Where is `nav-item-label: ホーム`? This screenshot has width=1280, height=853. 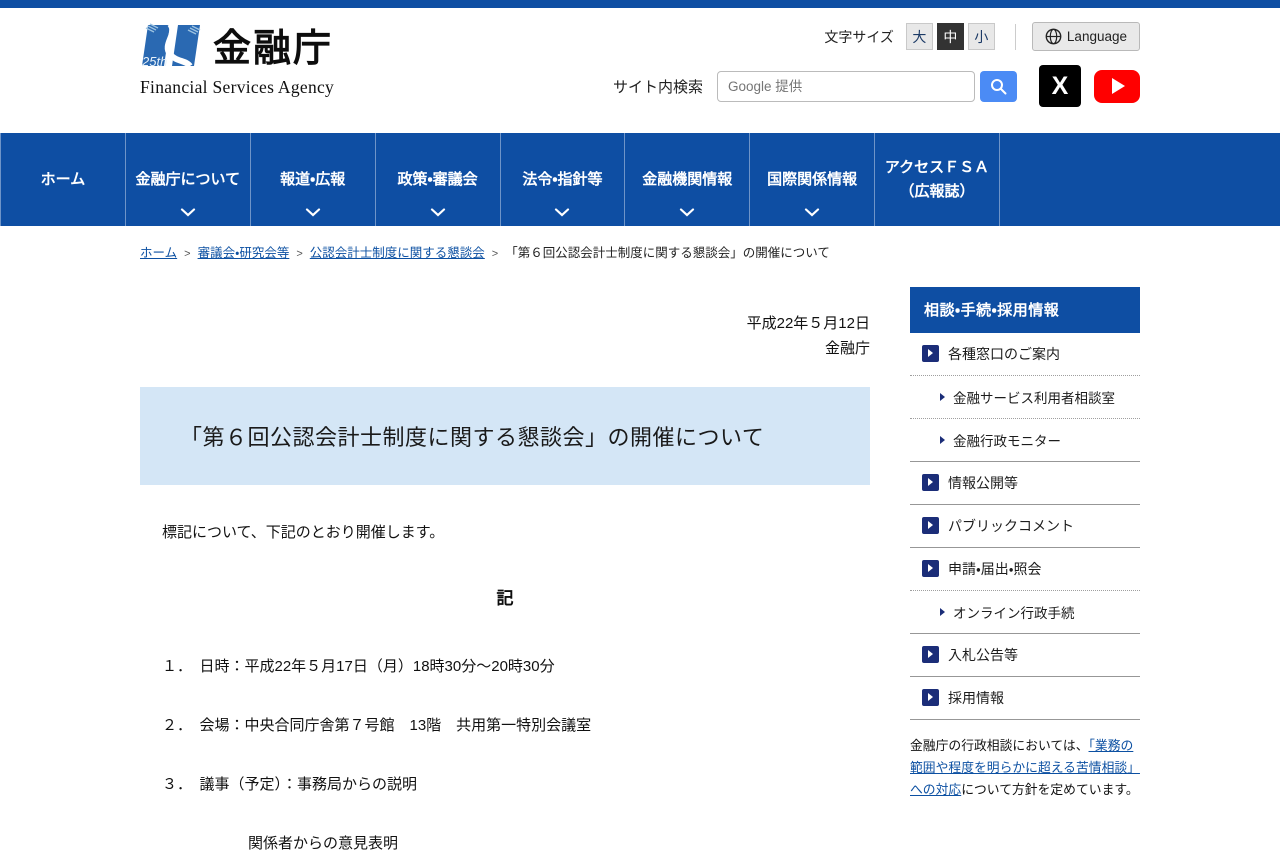
nav-item-label: ホーム is located at coordinates (63, 179).